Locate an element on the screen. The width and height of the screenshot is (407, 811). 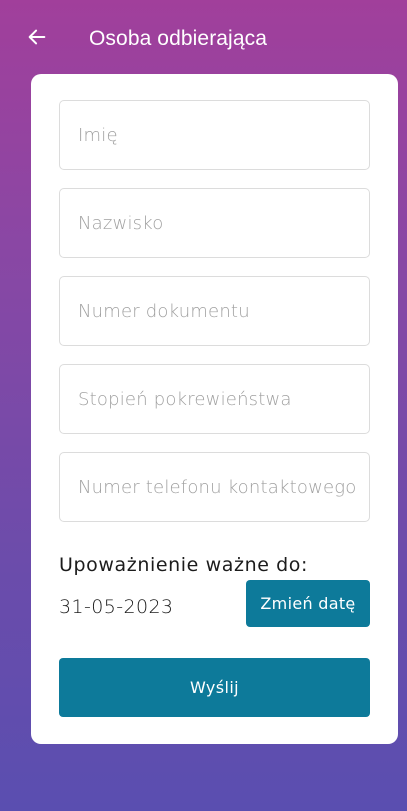
first-name-input is located at coordinates (220, 135).